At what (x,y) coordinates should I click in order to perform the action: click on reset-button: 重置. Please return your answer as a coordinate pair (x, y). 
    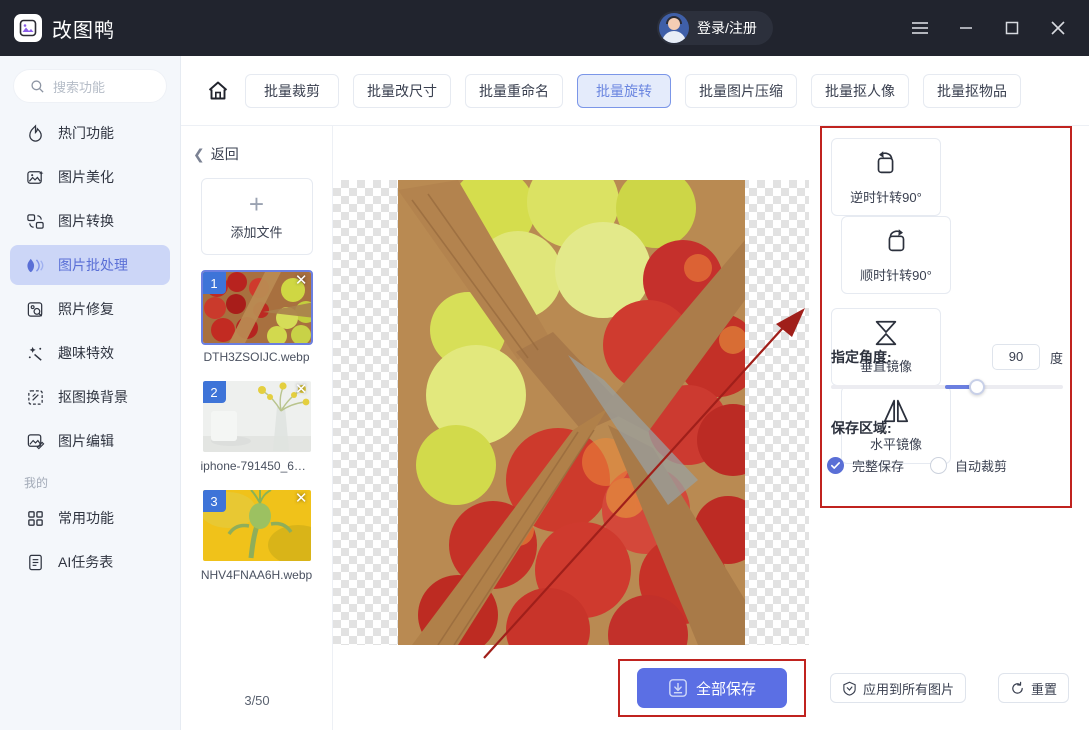
    Looking at the image, I should click on (1034, 688).